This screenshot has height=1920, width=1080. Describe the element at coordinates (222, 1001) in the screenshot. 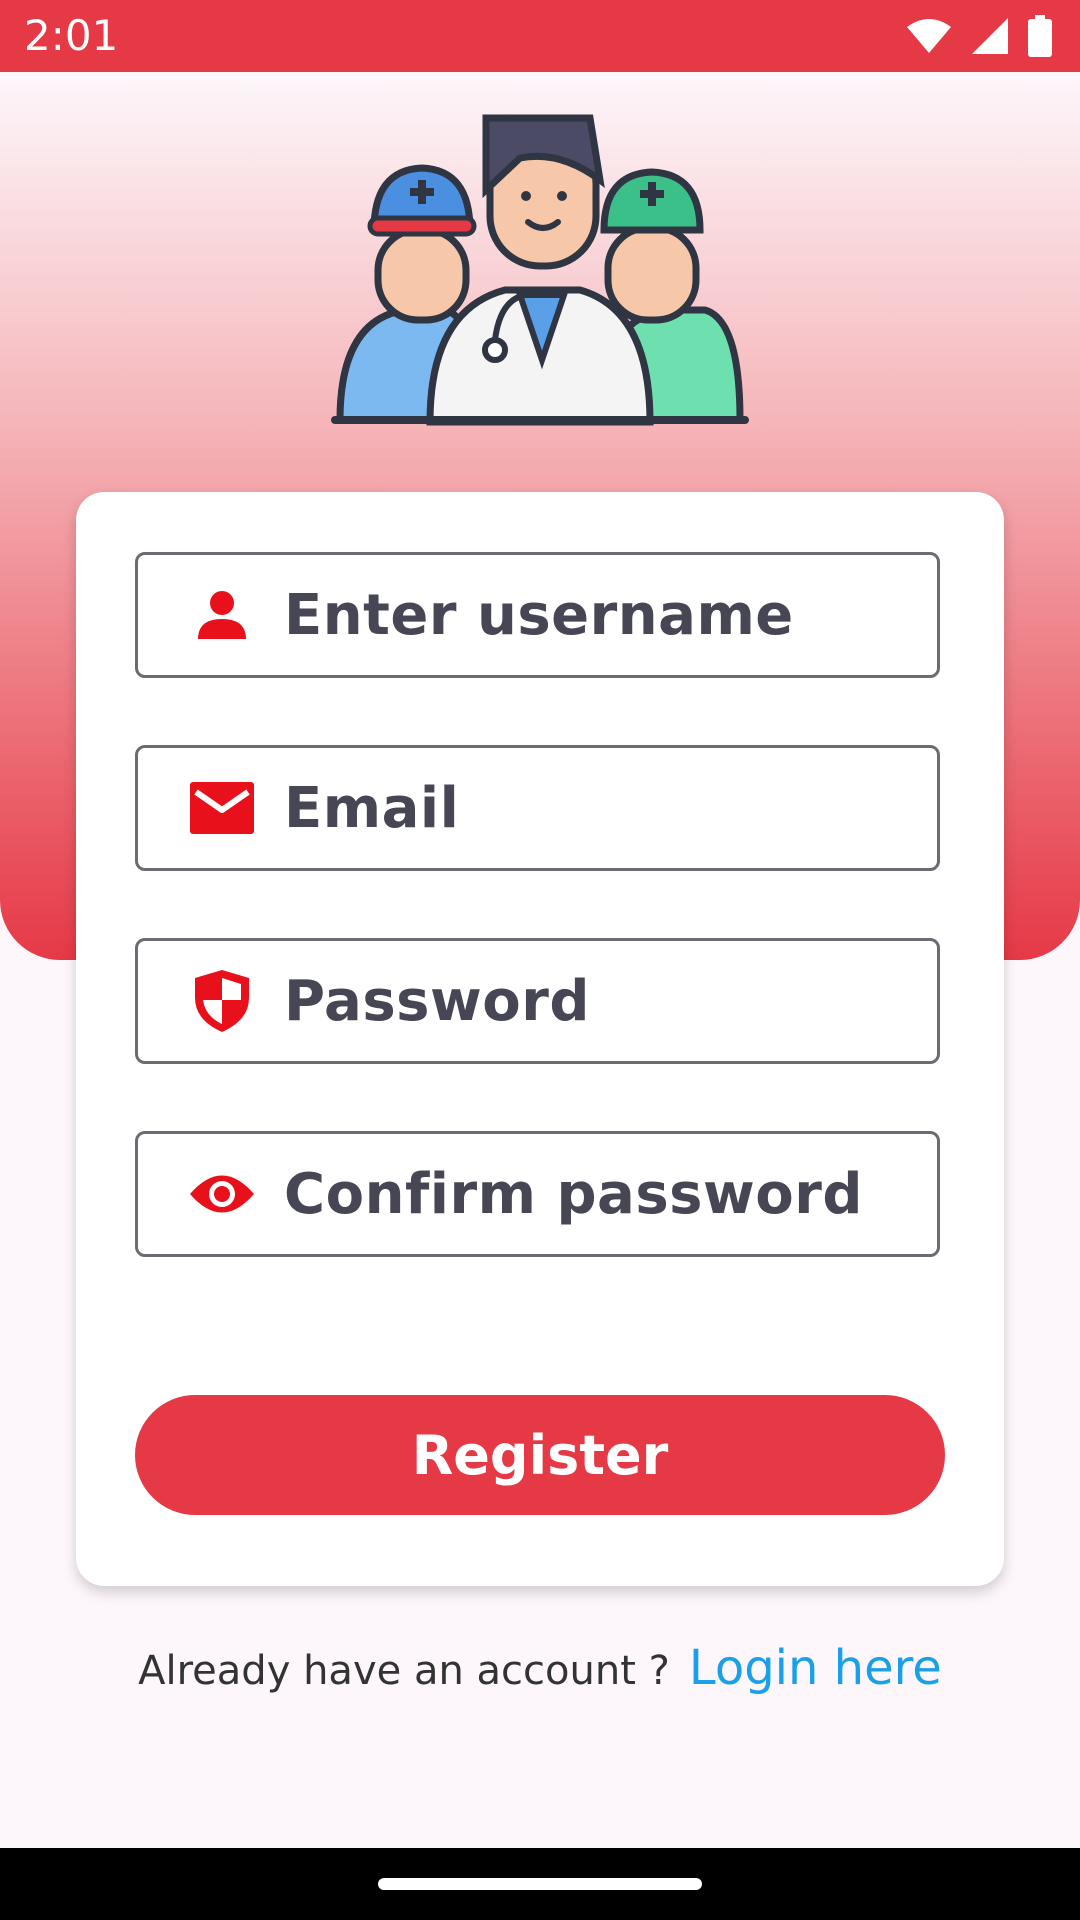

I see `shield-icon` at that location.